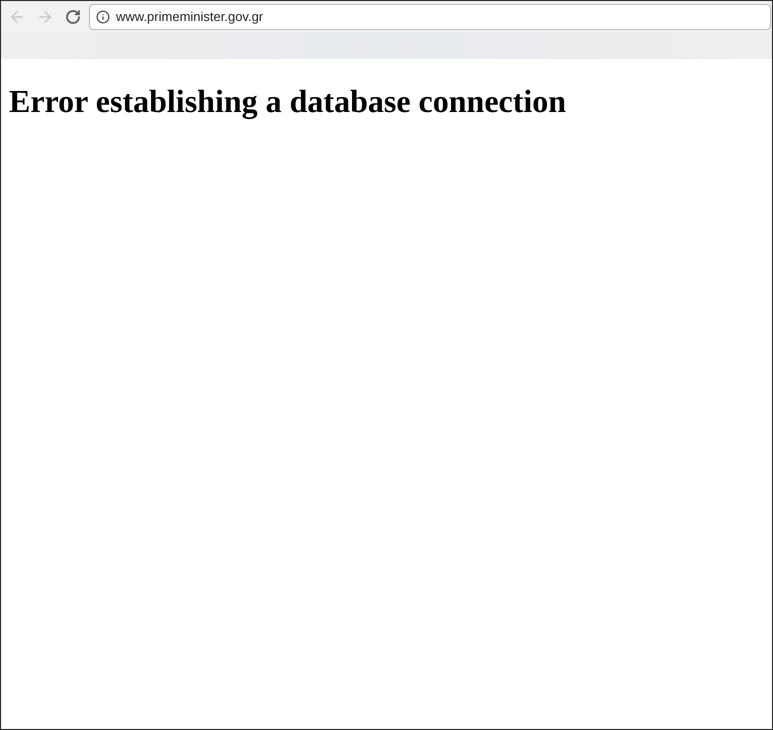 The height and width of the screenshot is (730, 773). What do you see at coordinates (103, 17) in the screenshot?
I see `info-icon` at bounding box center [103, 17].